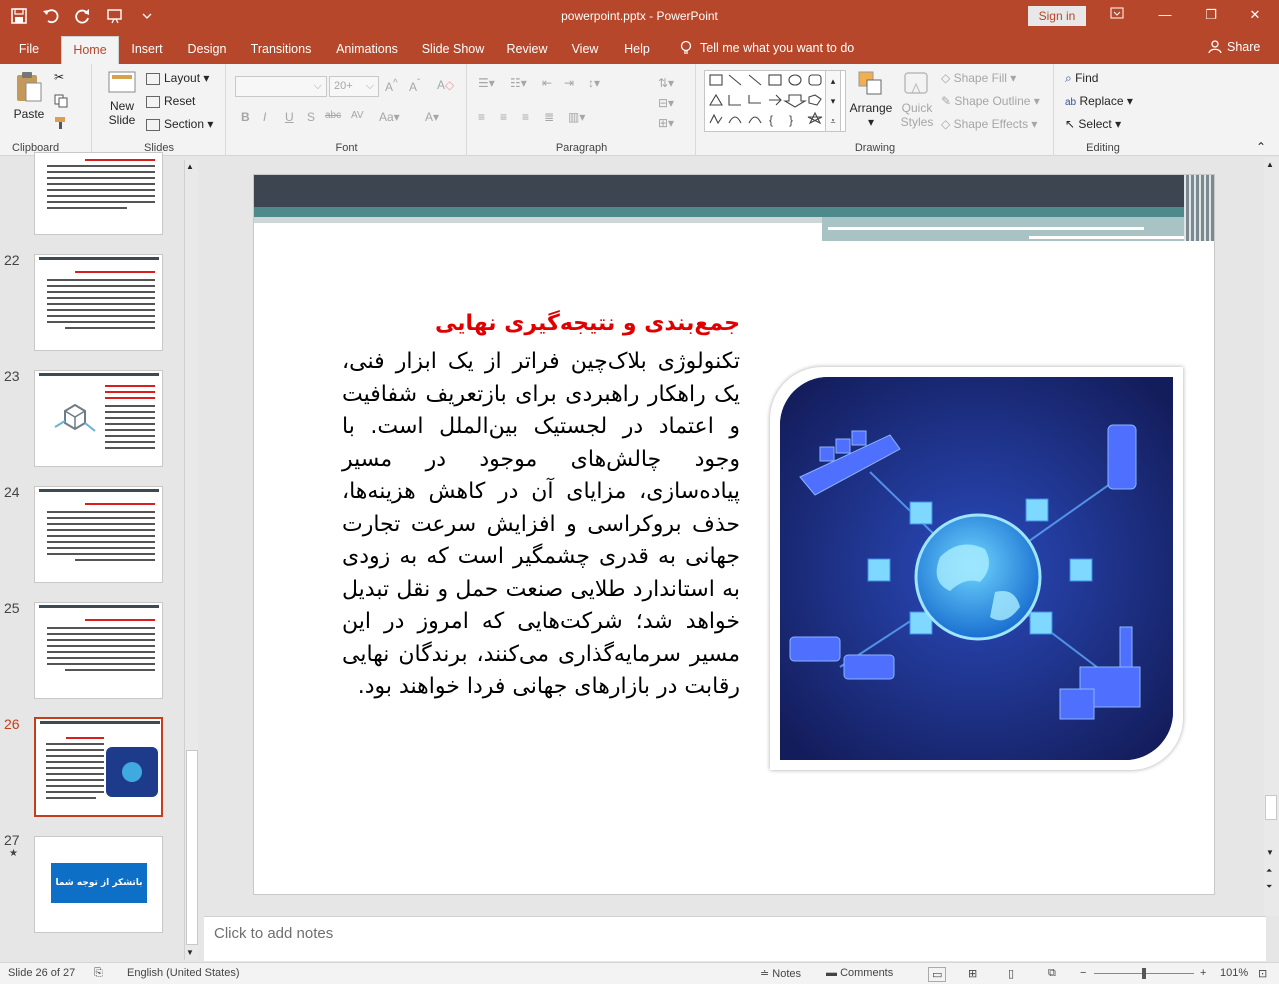 This screenshot has width=1279, height=984. I want to click on find-button: ⌕ Find, so click(1081, 78).